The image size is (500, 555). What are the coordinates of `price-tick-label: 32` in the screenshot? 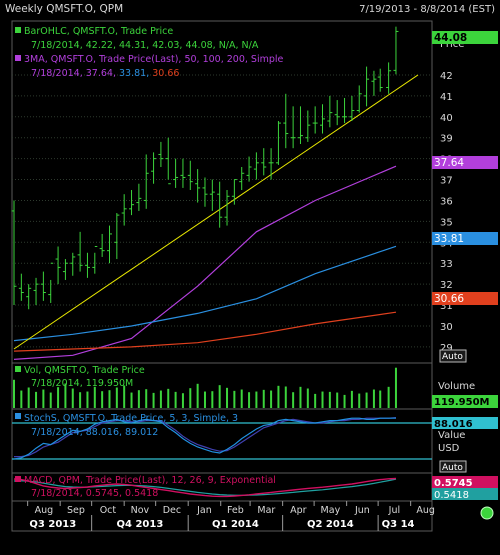 It's located at (446, 285).